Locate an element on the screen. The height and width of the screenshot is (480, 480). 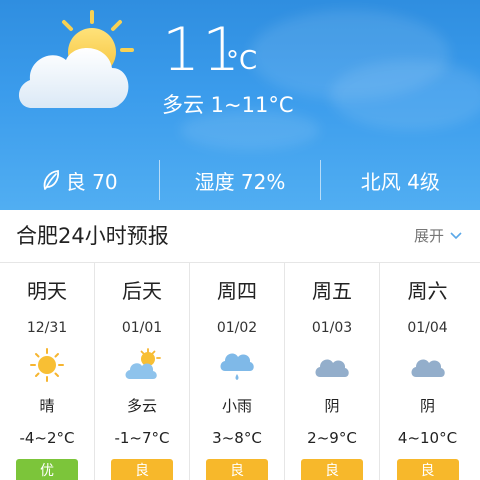
forecast-day: 后天 01/01 多云 -1~7°C 良 is located at coordinates (142, 371).